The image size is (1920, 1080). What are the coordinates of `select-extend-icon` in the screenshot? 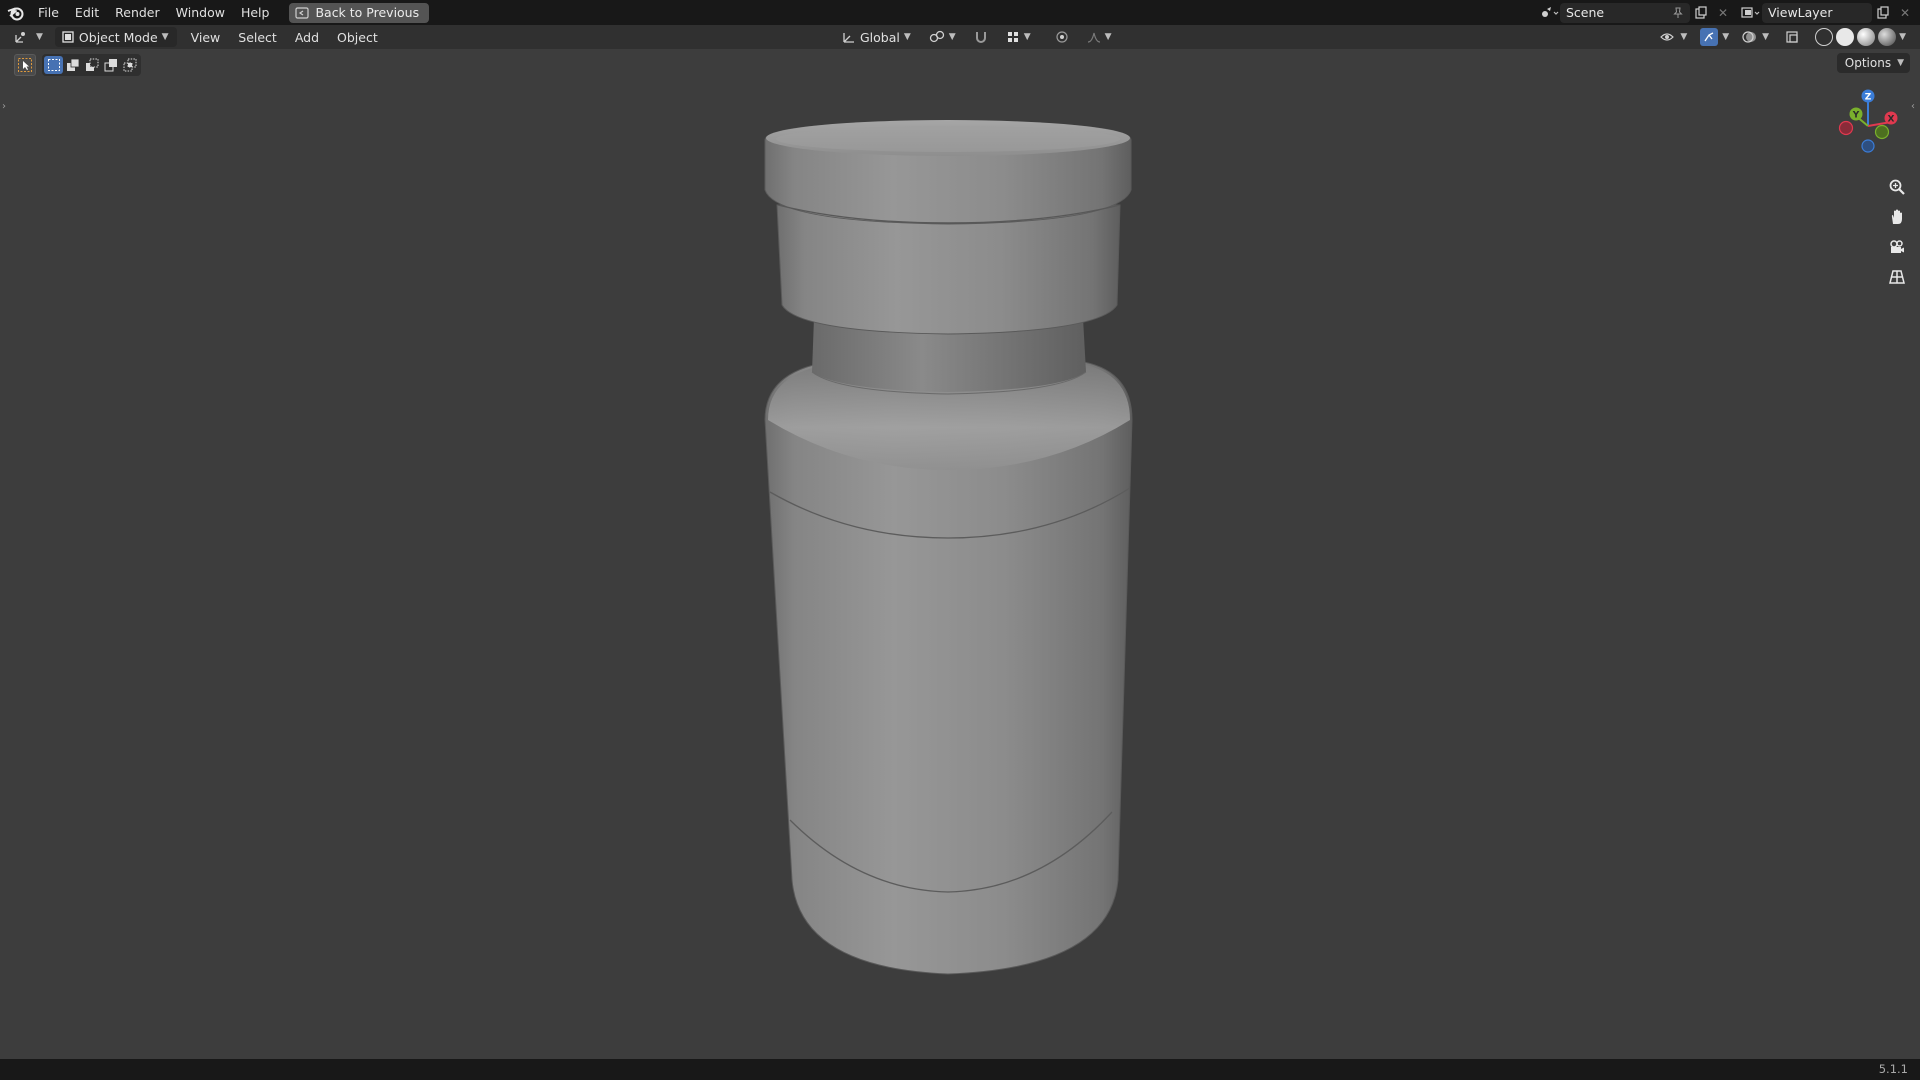 It's located at (72, 64).